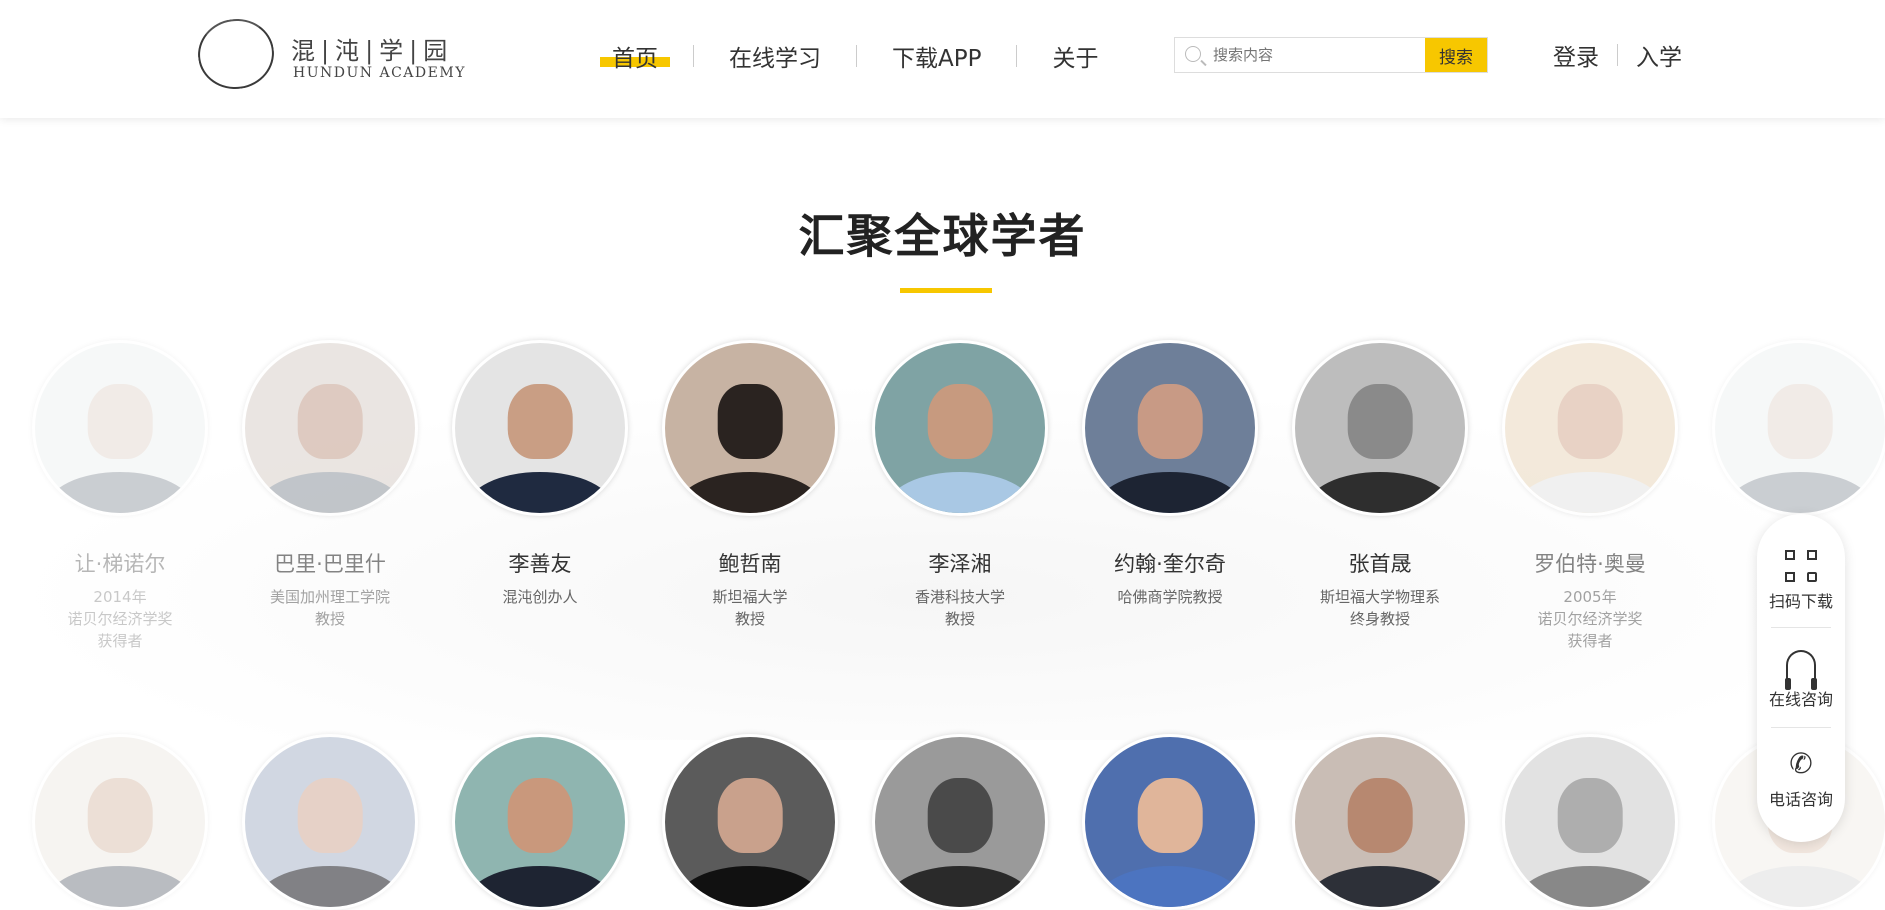 The image size is (1885, 910). Describe the element at coordinates (1800, 699) in the screenshot. I see `float-label: 在线咨询` at that location.